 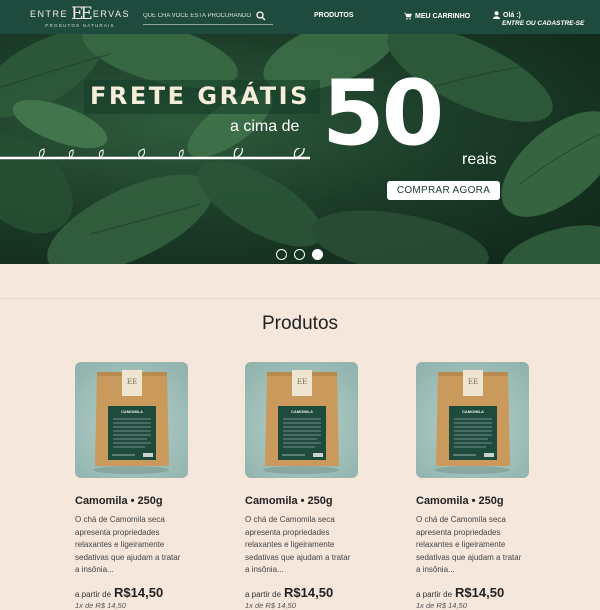 I want to click on branch-icon, so click(x=155, y=154).